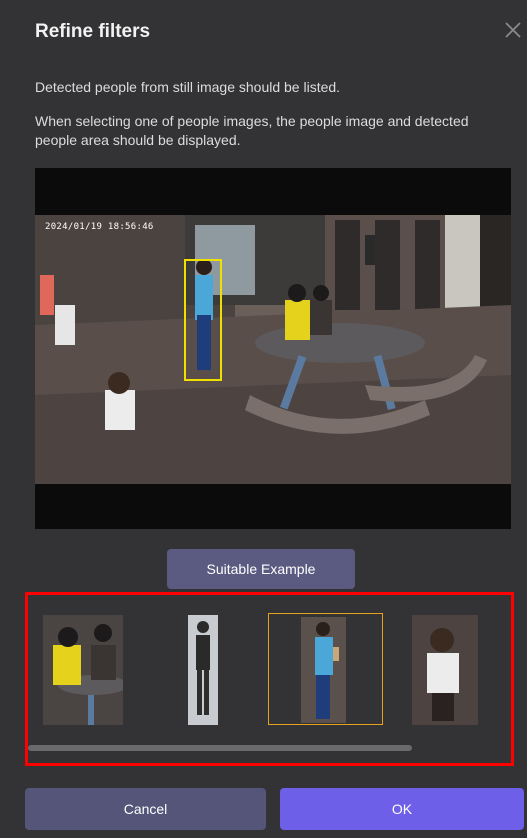  I want to click on horizontal-scrollbar, so click(220, 748).